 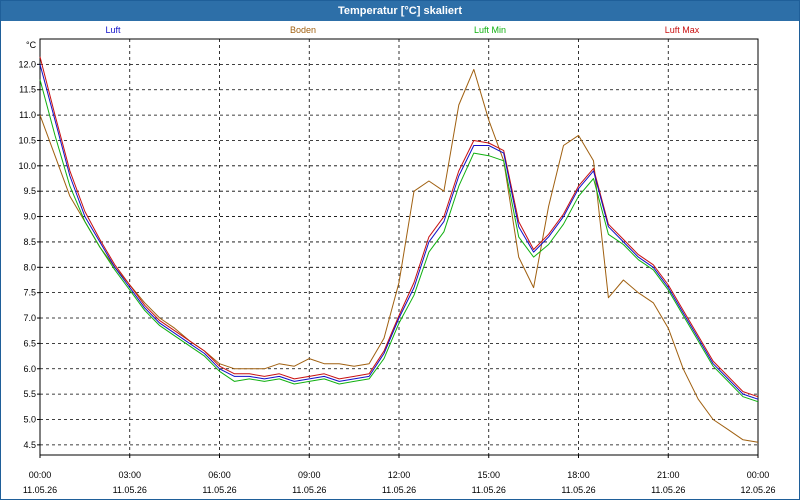 I want to click on y-tick-label: 12.0, so click(x=27, y=64).